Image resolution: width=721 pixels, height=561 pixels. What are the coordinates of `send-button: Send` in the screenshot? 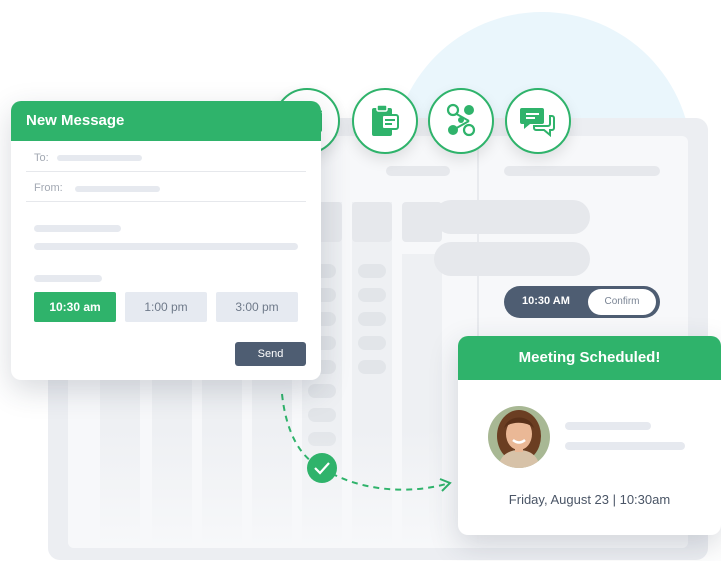 It's located at (270, 354).